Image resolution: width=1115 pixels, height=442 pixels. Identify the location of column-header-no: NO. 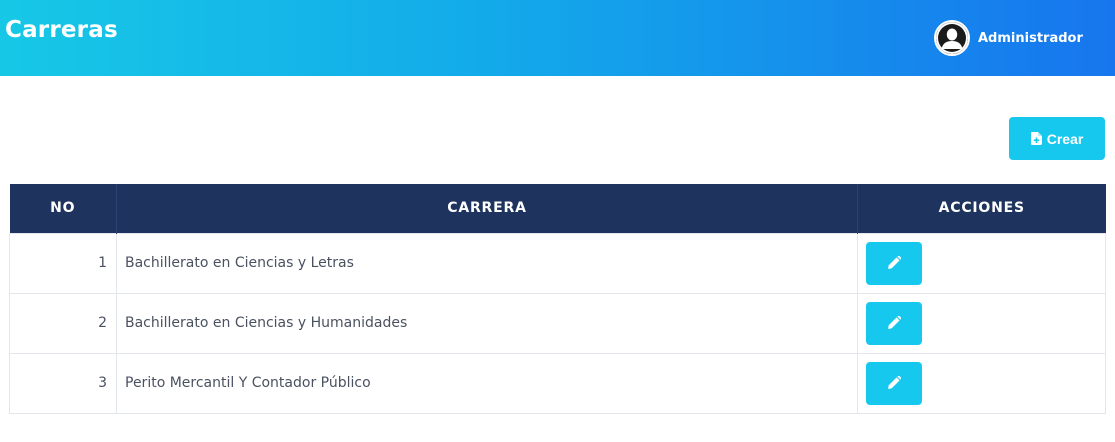
(63, 208).